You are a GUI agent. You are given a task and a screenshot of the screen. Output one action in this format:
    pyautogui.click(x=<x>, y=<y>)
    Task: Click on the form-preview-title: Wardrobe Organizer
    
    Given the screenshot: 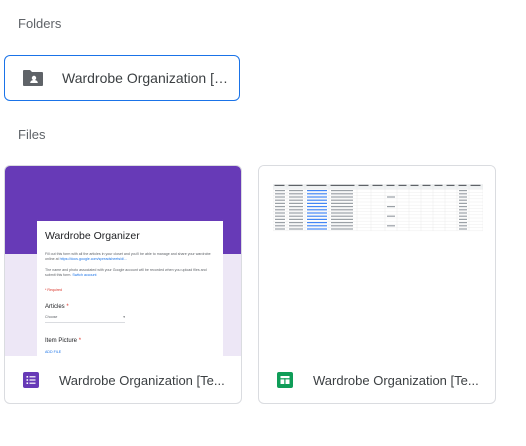 What is the action you would take?
    pyautogui.click(x=92, y=236)
    